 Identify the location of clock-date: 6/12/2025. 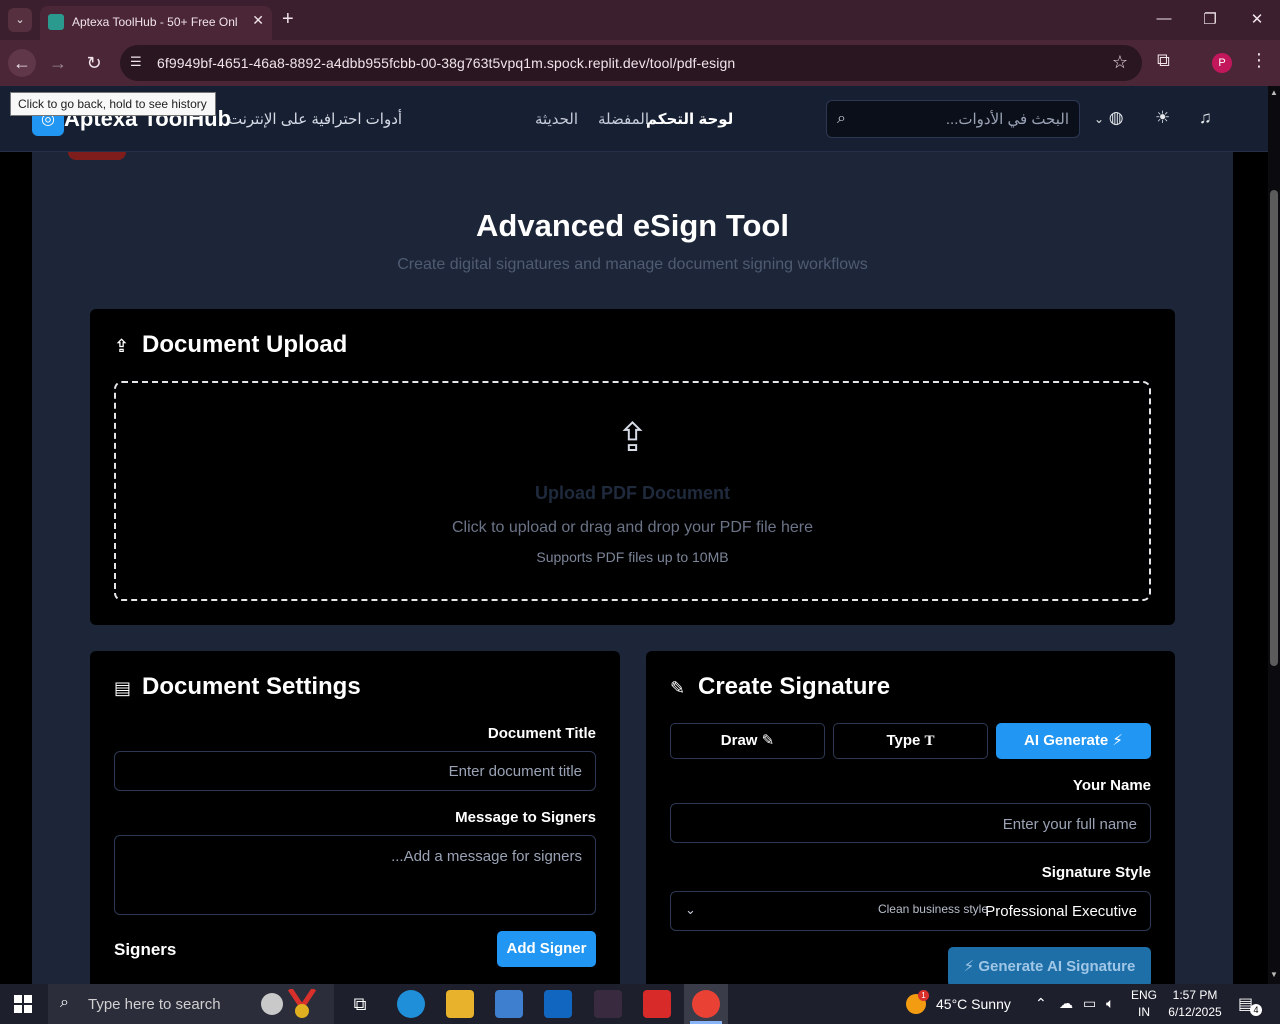
(1195, 1012).